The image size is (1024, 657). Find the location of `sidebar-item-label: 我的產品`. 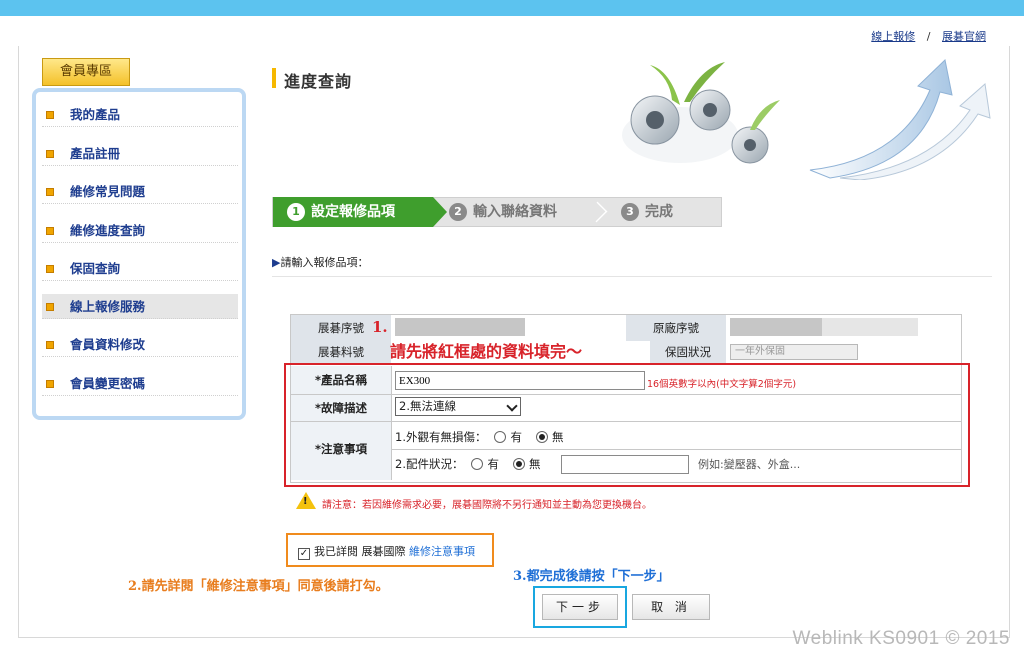

sidebar-item-label: 我的產品 is located at coordinates (95, 114).